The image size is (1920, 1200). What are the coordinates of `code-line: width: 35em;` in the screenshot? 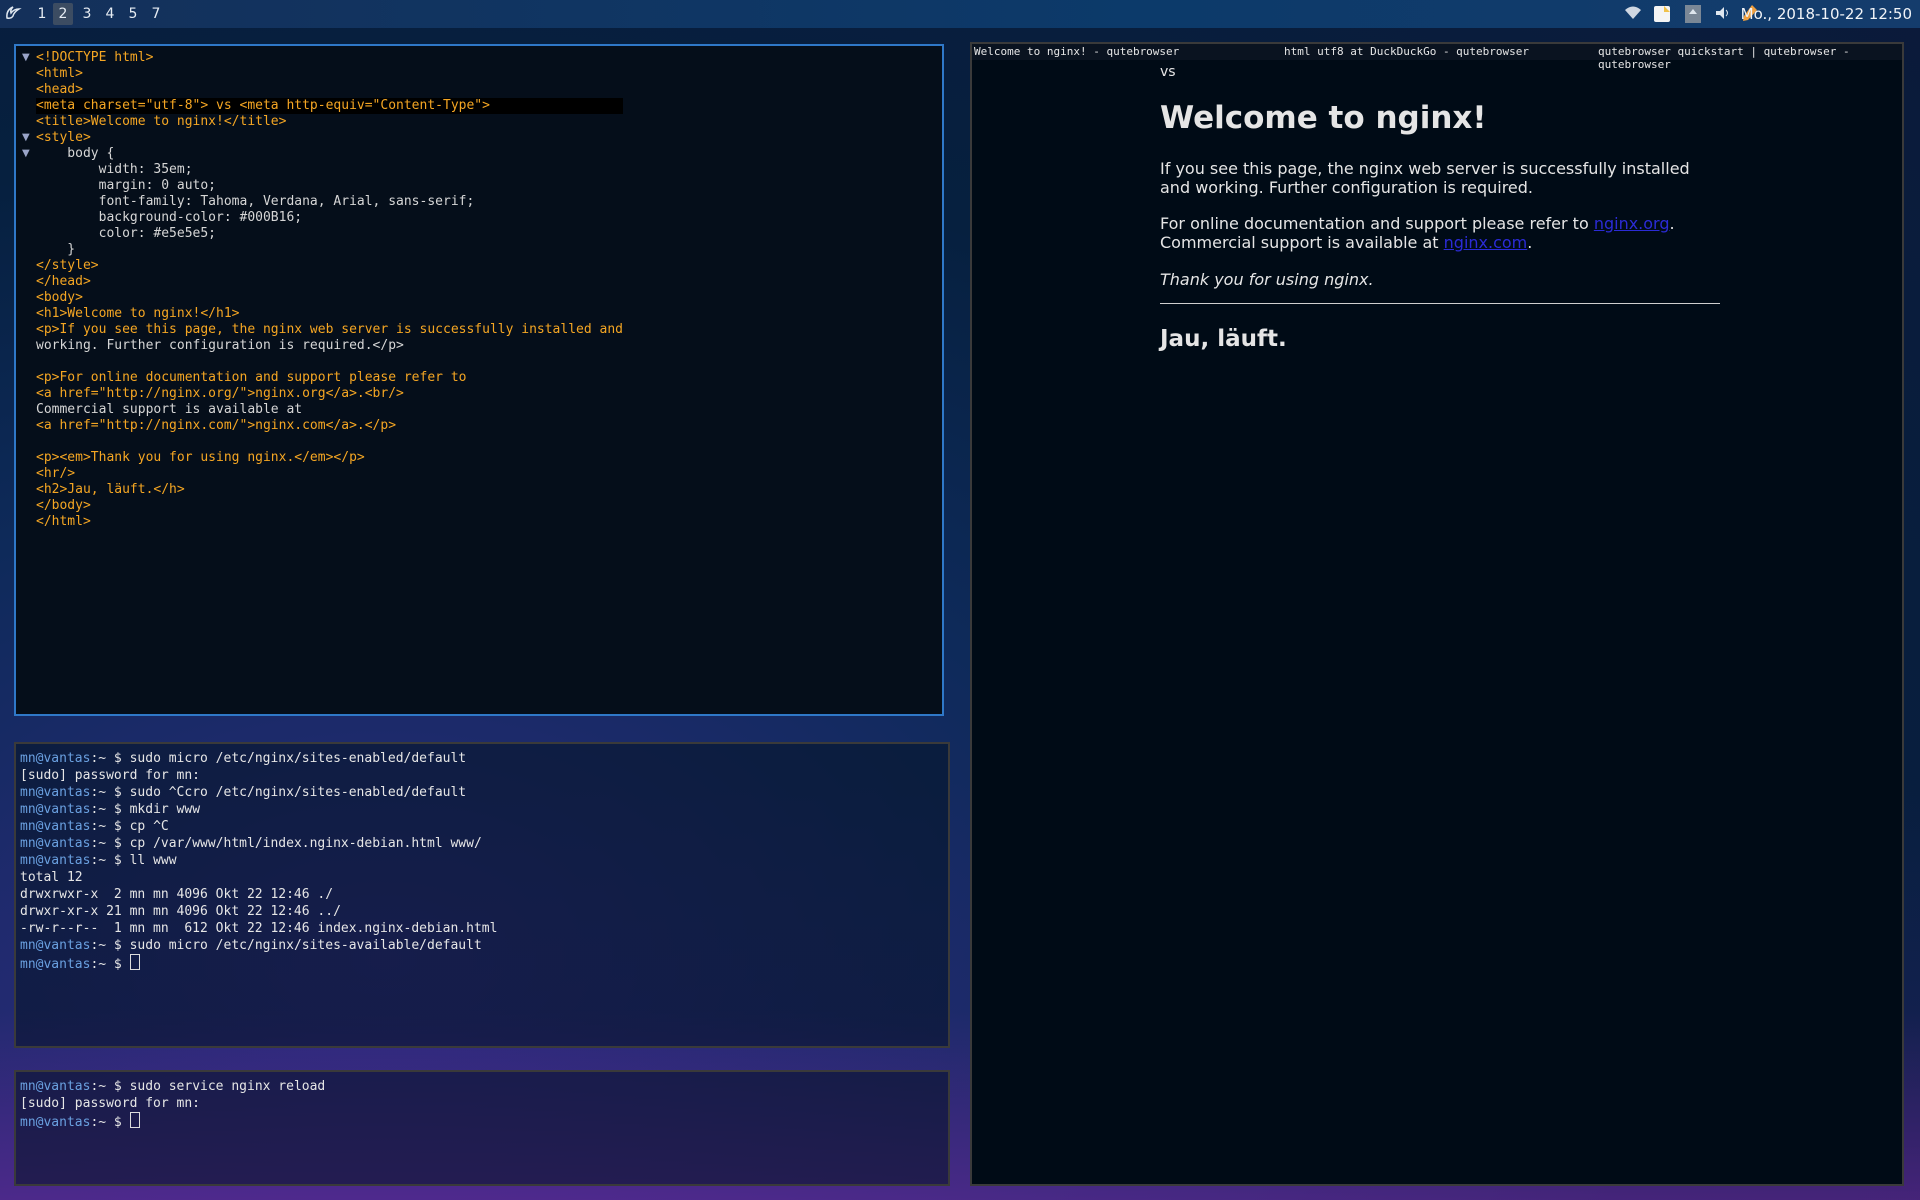 It's located at (329, 170).